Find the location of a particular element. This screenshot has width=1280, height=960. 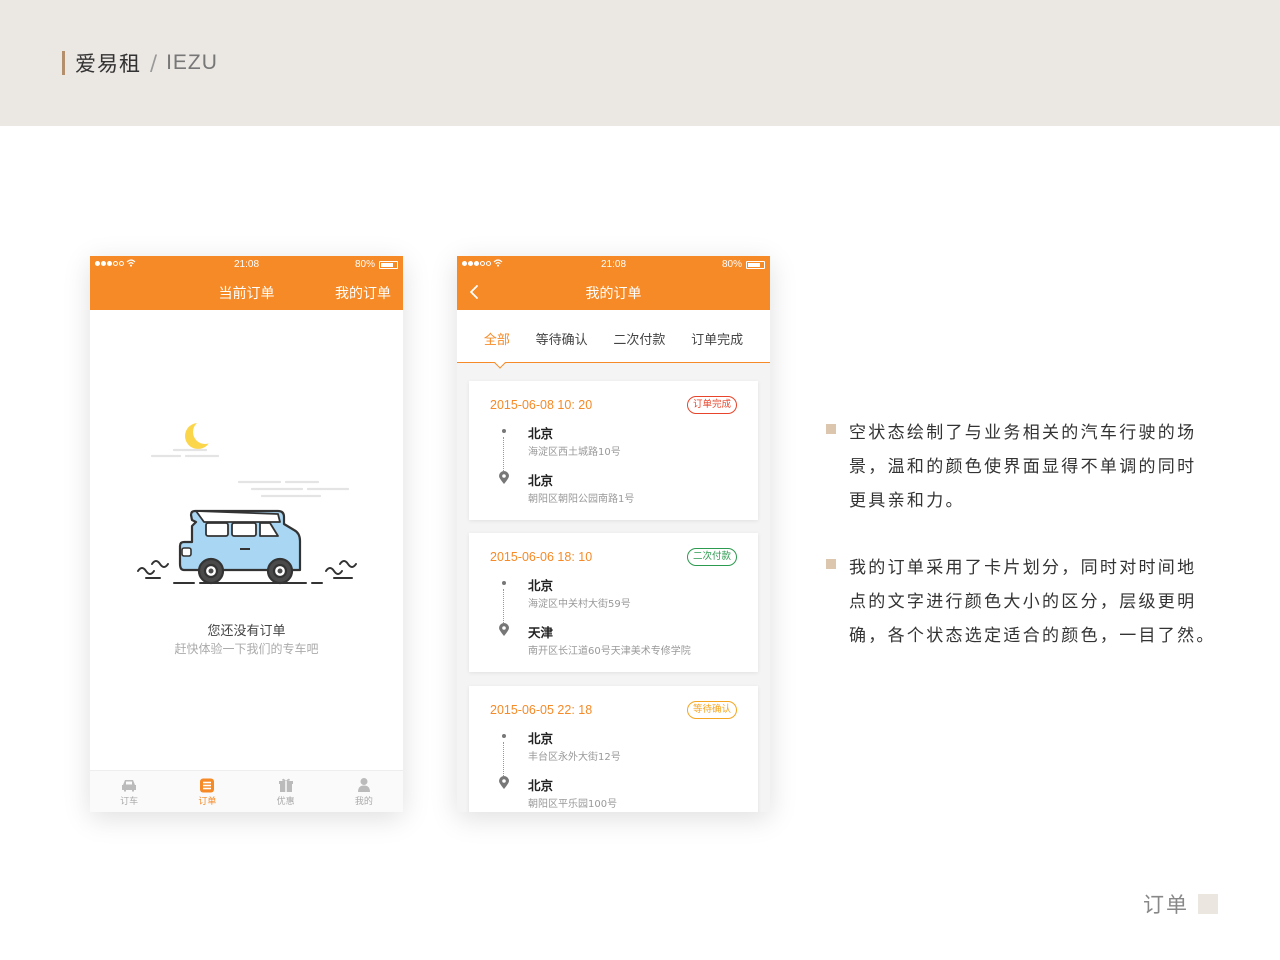

cloud-lines is located at coordinates (250, 473).